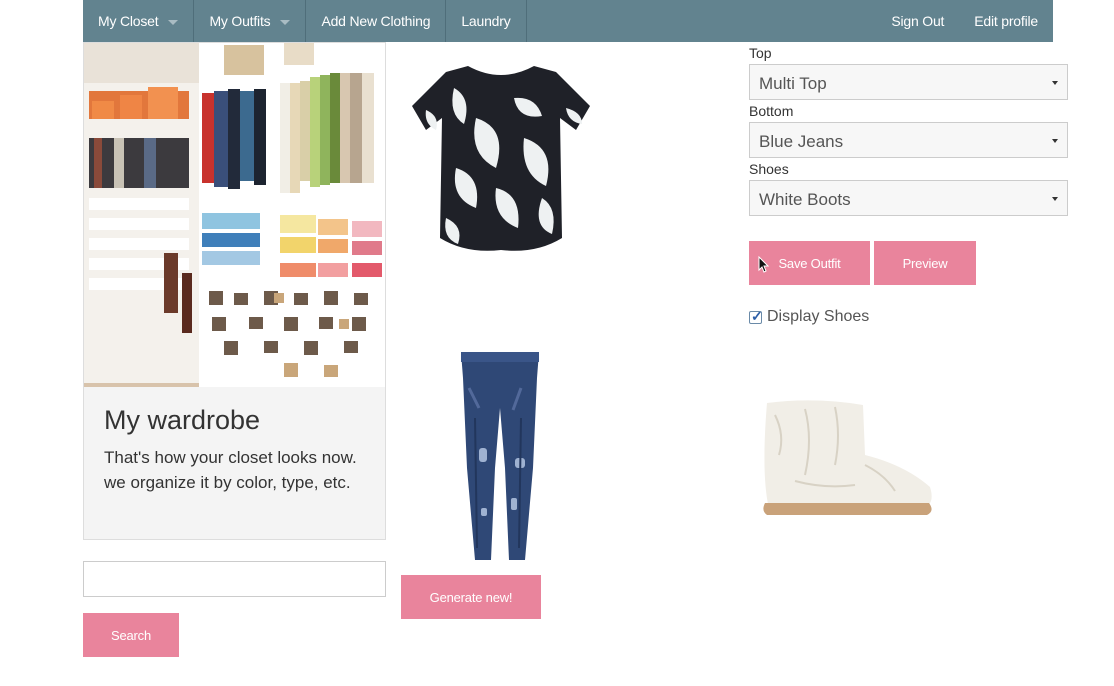  I want to click on card-title: My wardrobe, so click(182, 420).